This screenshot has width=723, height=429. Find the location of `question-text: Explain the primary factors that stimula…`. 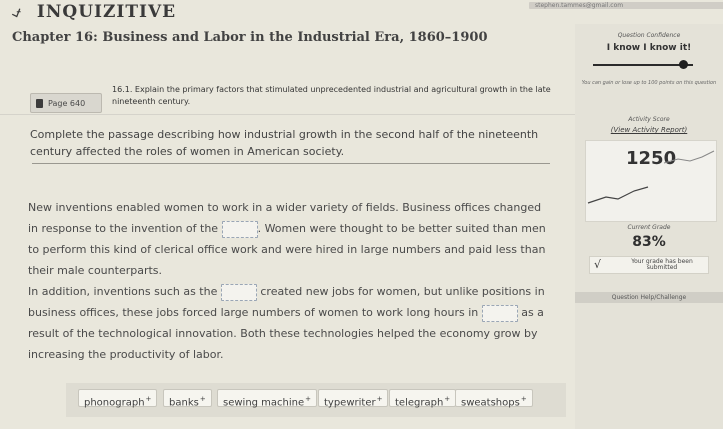

question-text: Explain the primary factors that stimula… is located at coordinates (331, 95).